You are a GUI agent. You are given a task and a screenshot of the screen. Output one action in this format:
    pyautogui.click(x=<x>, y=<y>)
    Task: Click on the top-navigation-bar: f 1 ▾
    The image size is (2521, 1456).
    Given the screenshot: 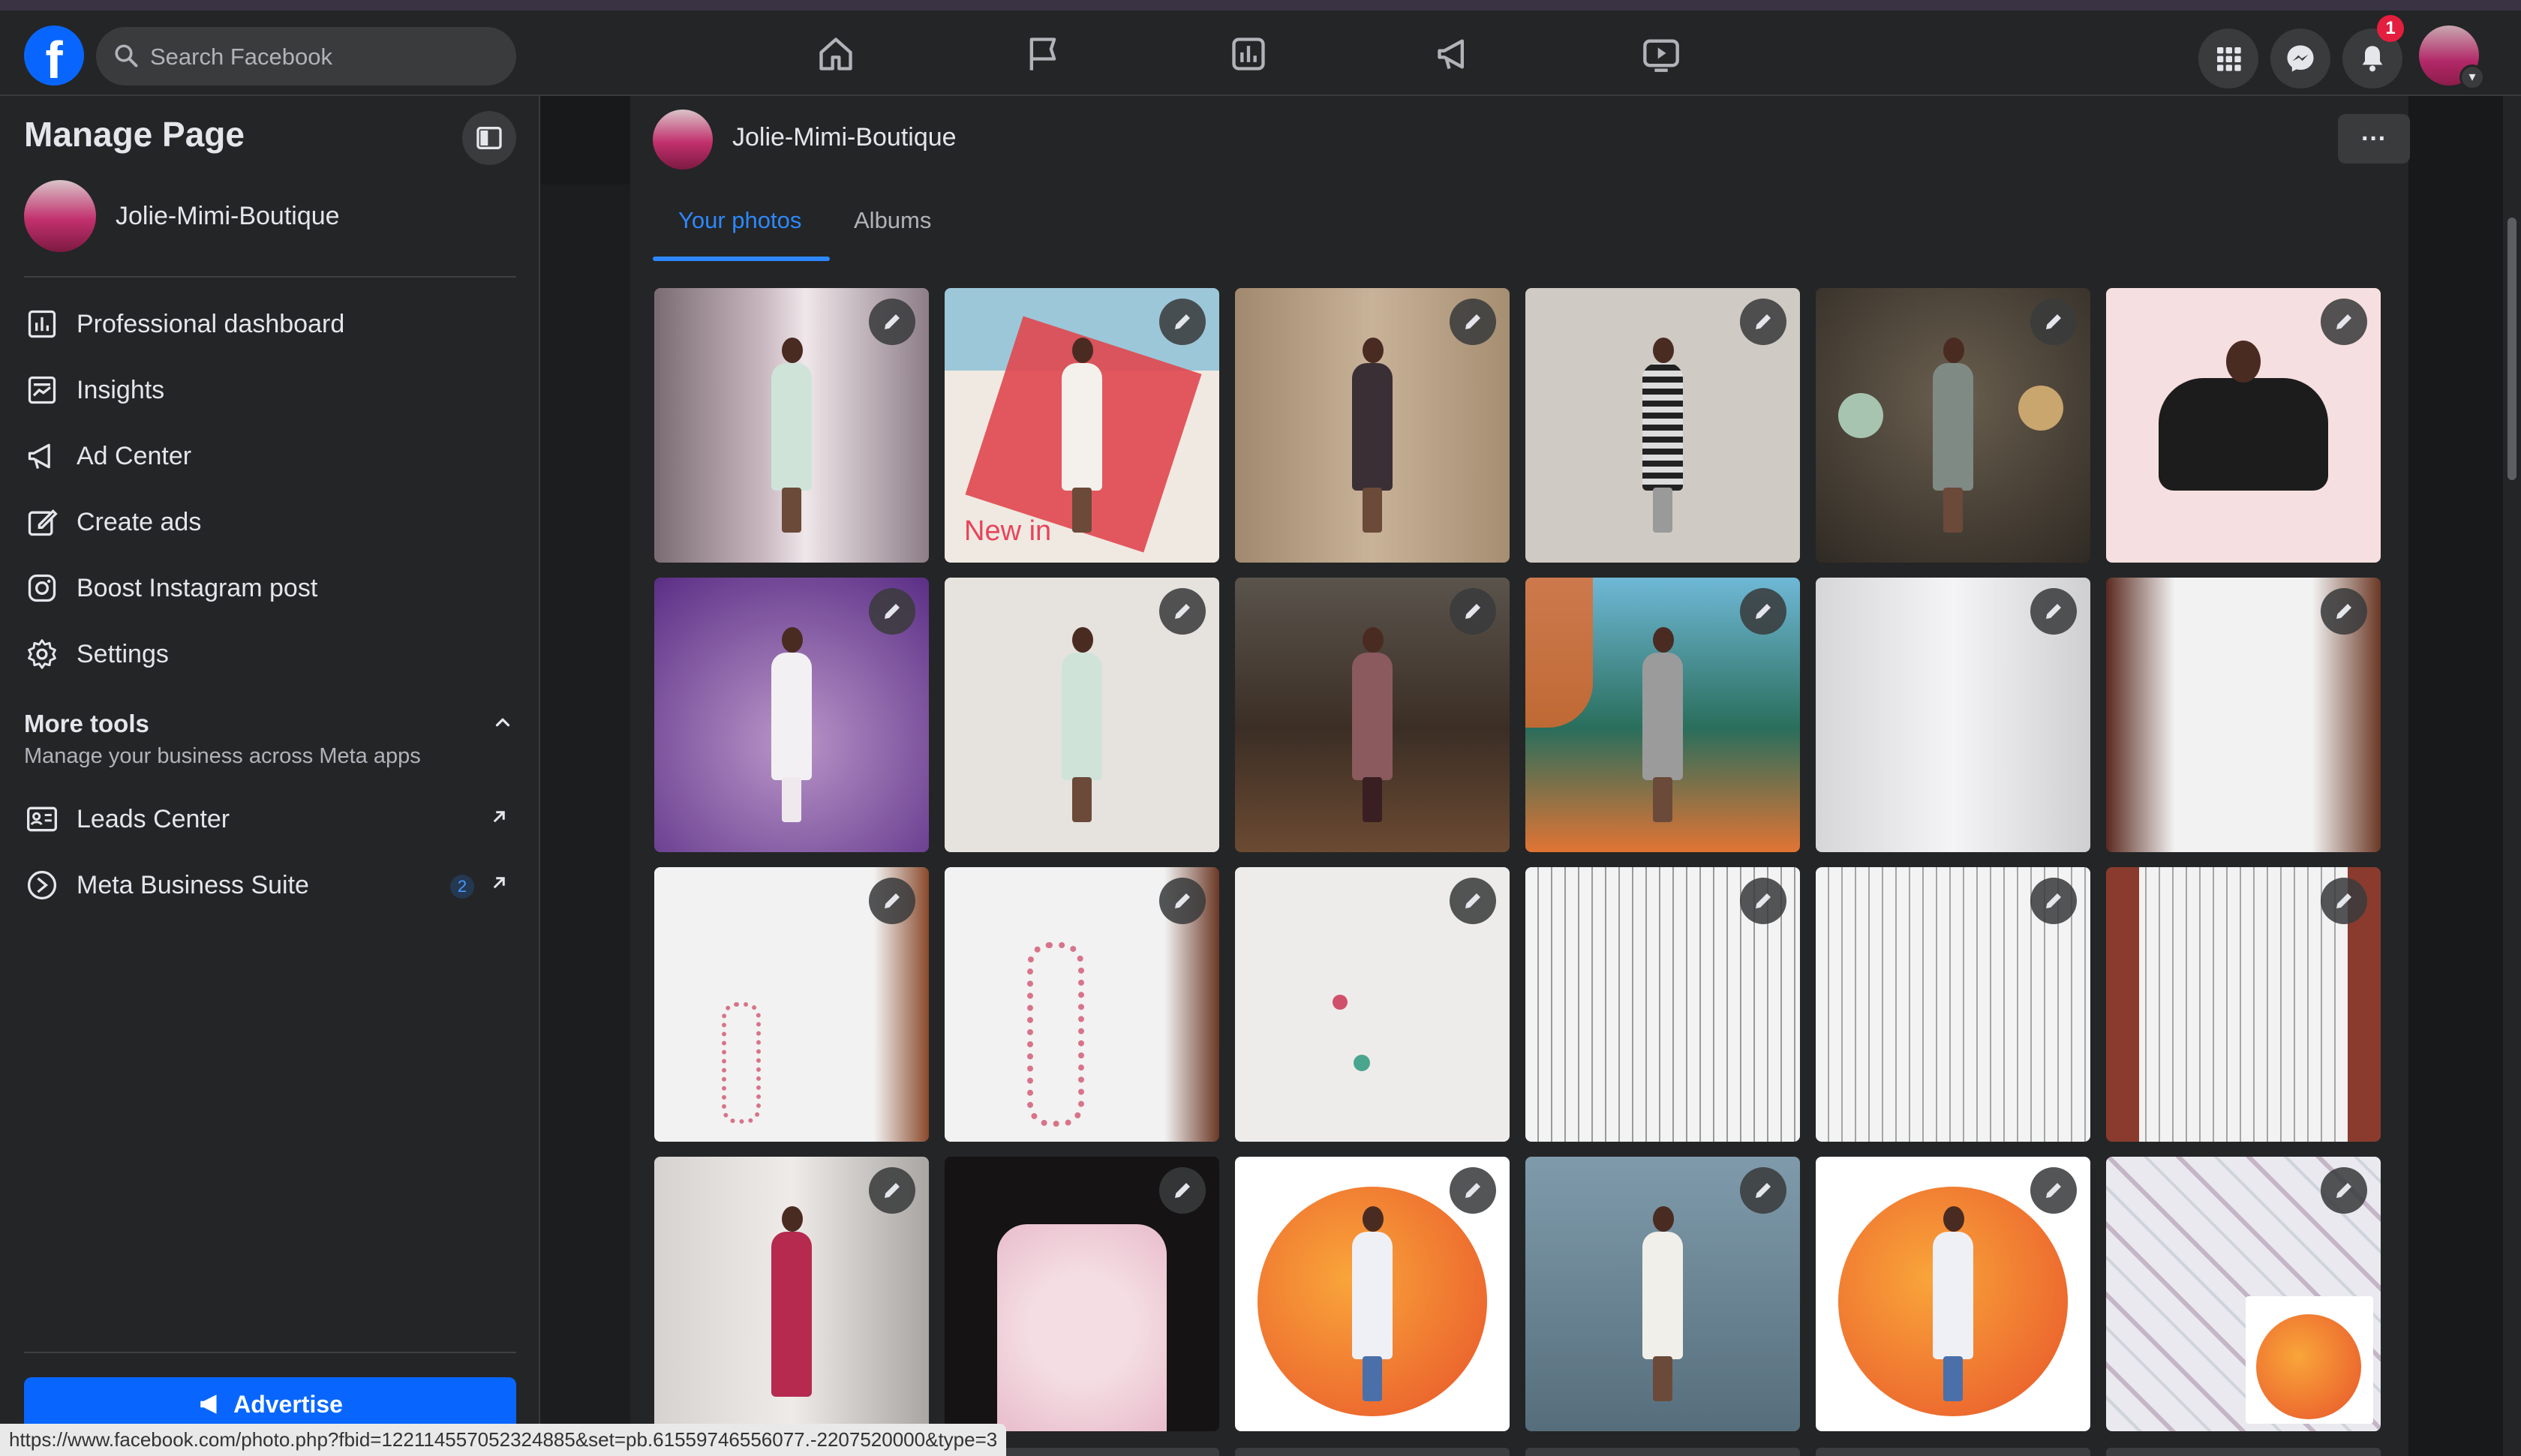 What is the action you would take?
    pyautogui.click(x=1260, y=53)
    